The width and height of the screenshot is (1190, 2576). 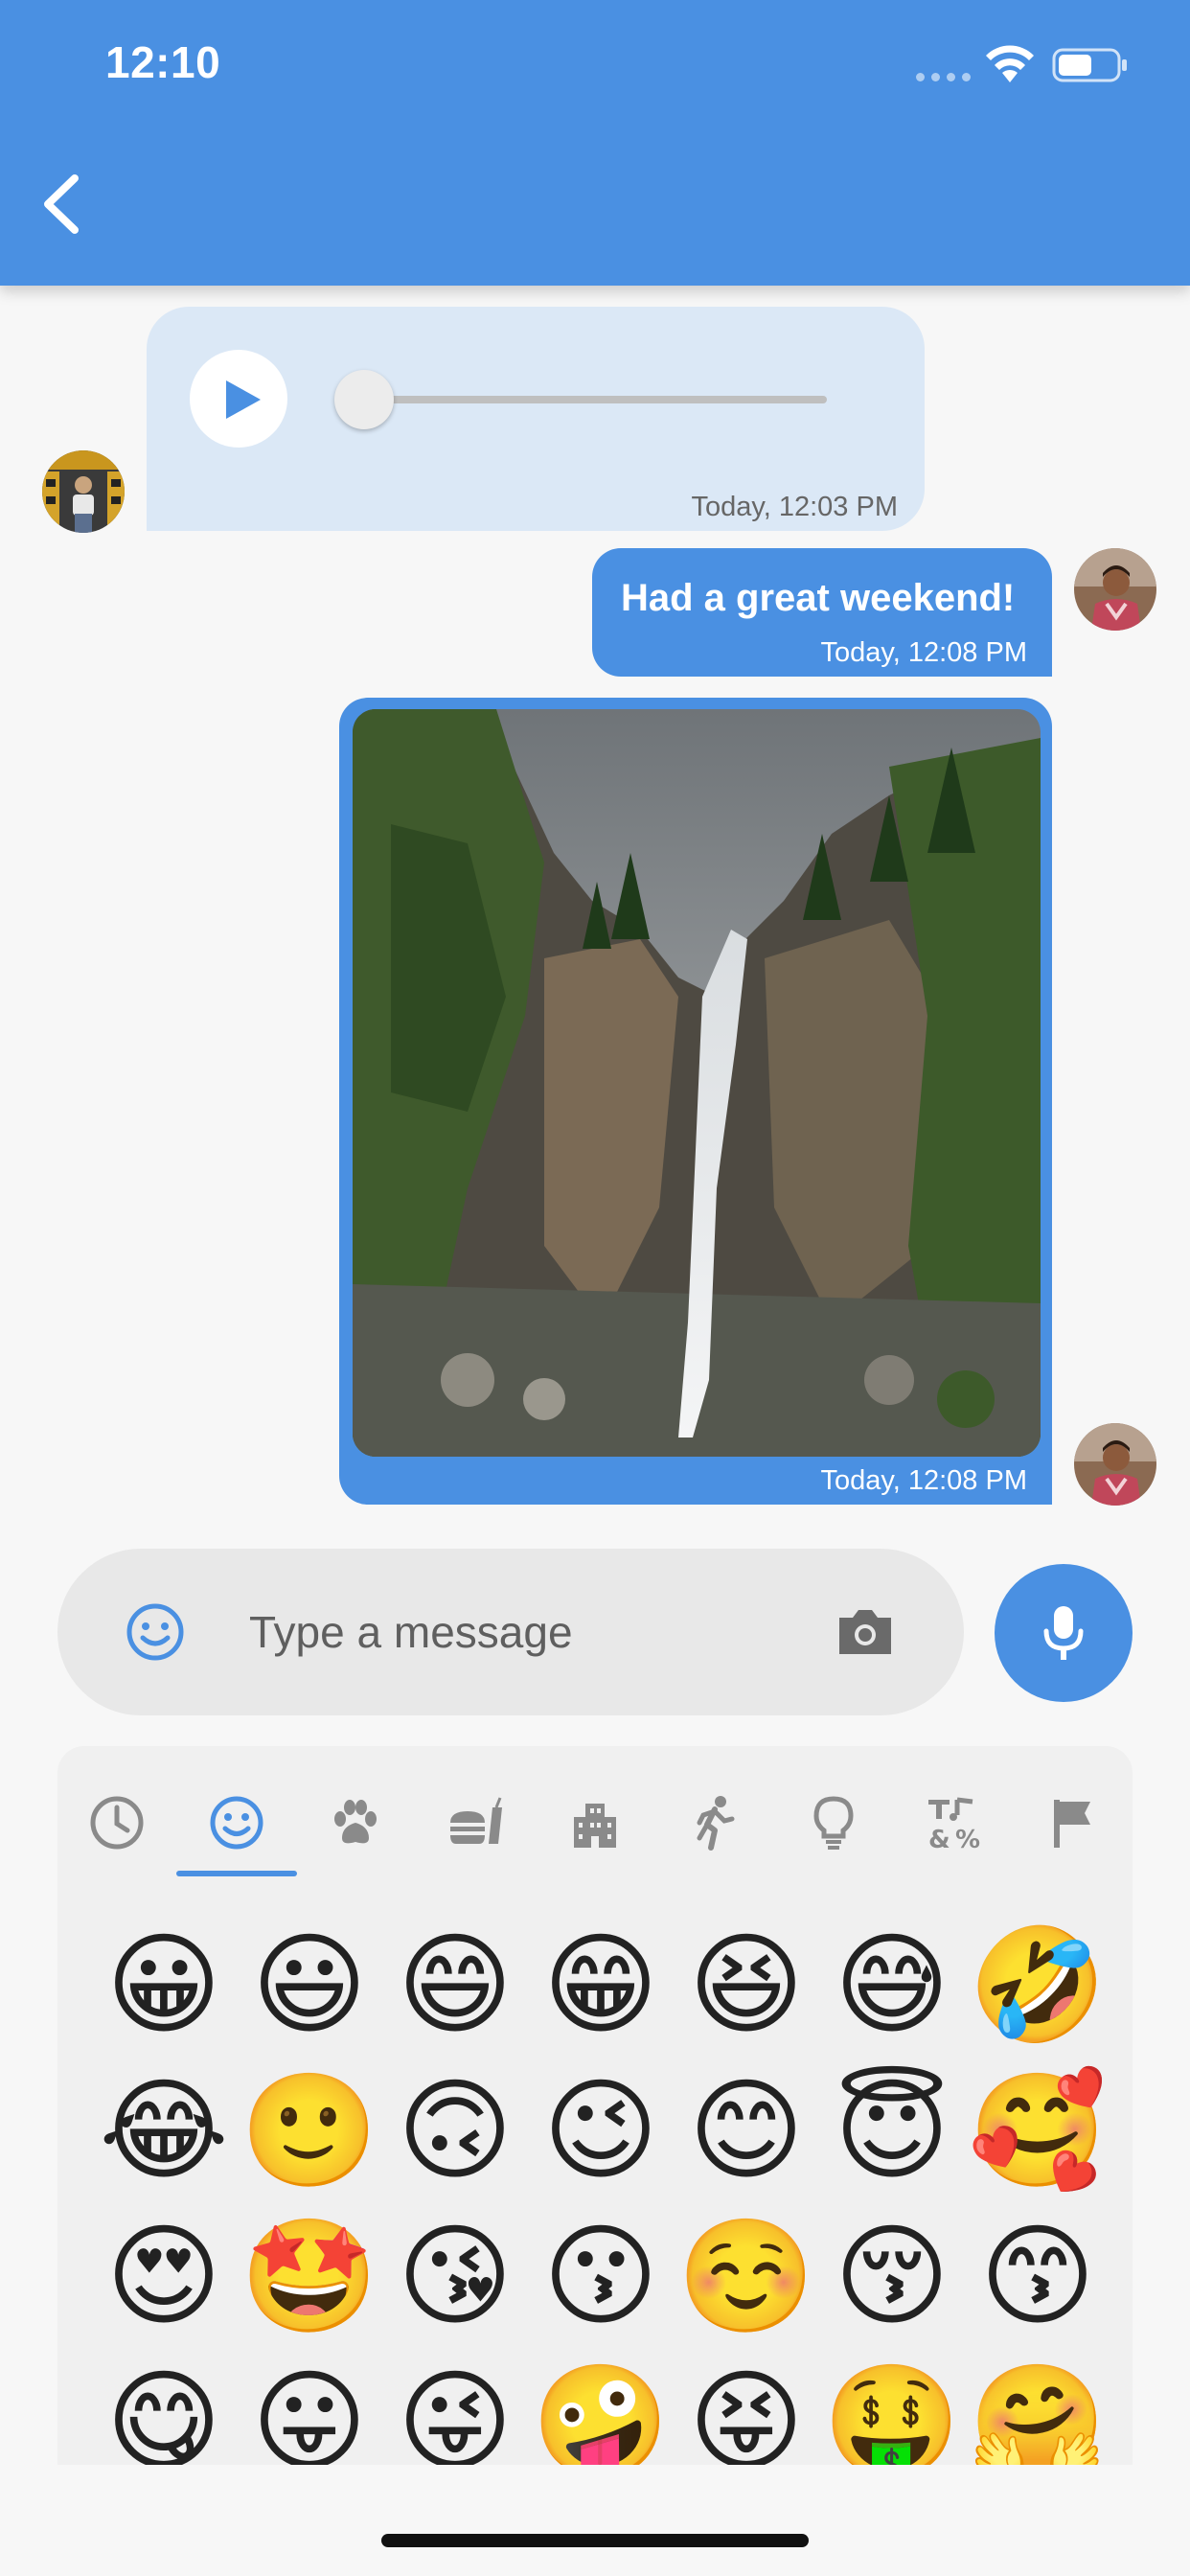 I want to click on emoji-button: 😉, so click(x=601, y=2131).